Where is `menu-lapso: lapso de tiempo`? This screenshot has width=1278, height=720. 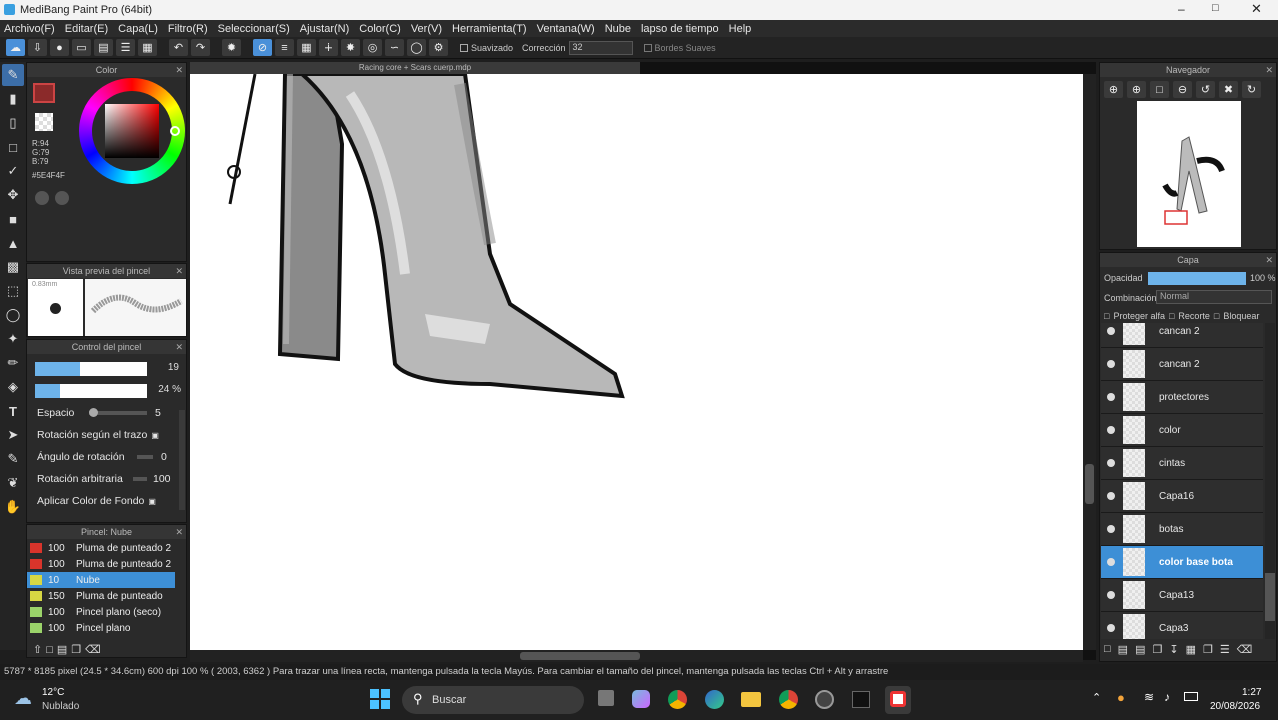
menu-lapso: lapso de tiempo is located at coordinates (680, 29).